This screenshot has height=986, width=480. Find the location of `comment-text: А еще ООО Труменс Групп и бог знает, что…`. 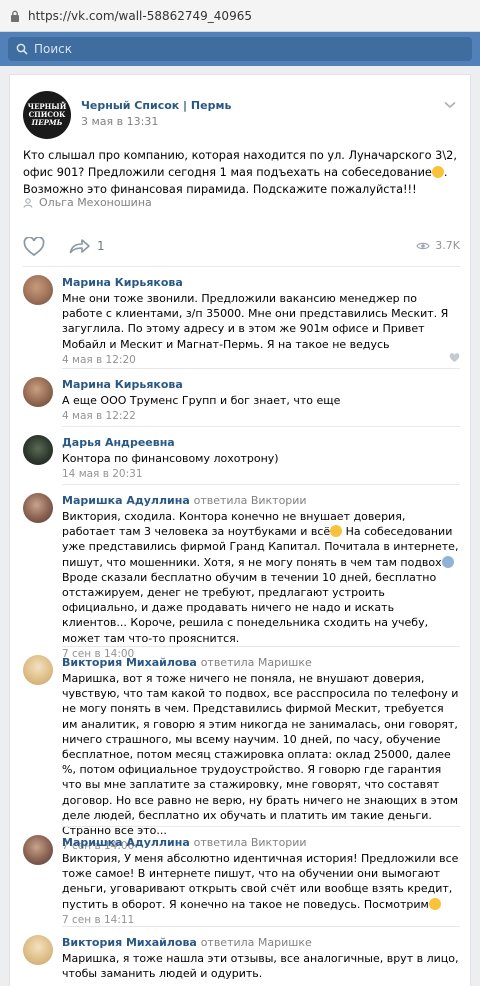

comment-text: А еще ООО Труменс Групп и бог знает, что… is located at coordinates (201, 400).